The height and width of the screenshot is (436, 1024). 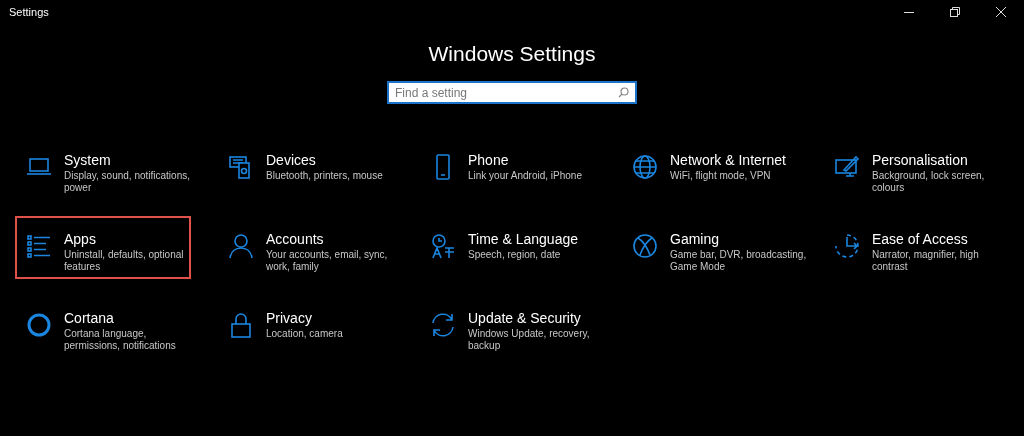 What do you see at coordinates (847, 246) in the screenshot?
I see `dashed-clock-icon` at bounding box center [847, 246].